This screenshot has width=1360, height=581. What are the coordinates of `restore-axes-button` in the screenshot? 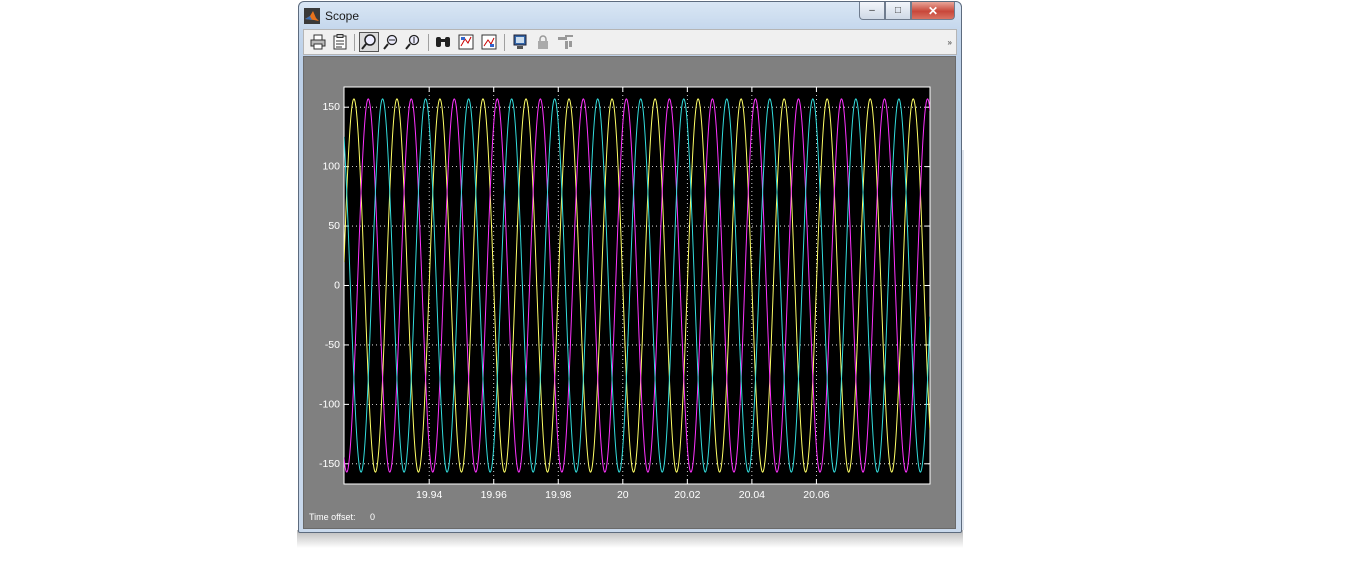 It's located at (489, 42).